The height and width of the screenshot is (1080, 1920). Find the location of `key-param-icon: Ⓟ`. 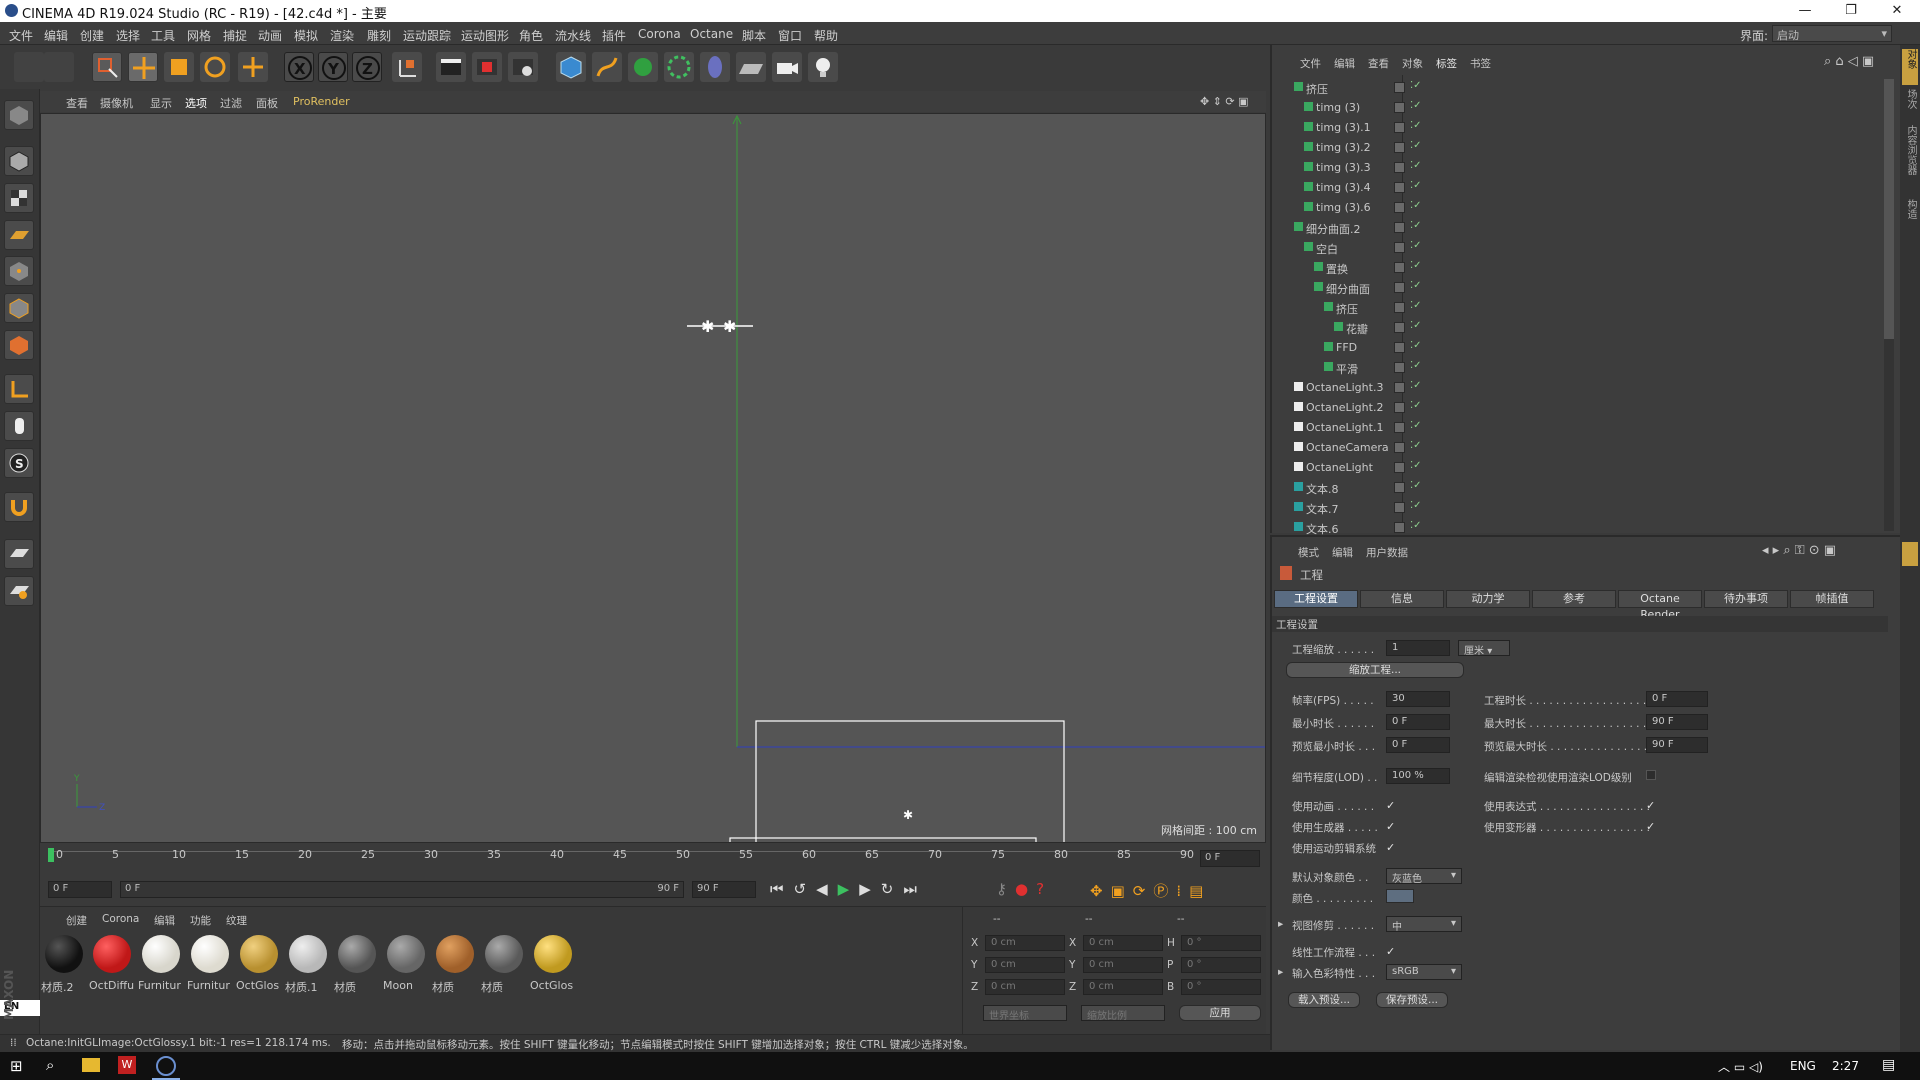

key-param-icon: Ⓟ is located at coordinates (1164, 891).